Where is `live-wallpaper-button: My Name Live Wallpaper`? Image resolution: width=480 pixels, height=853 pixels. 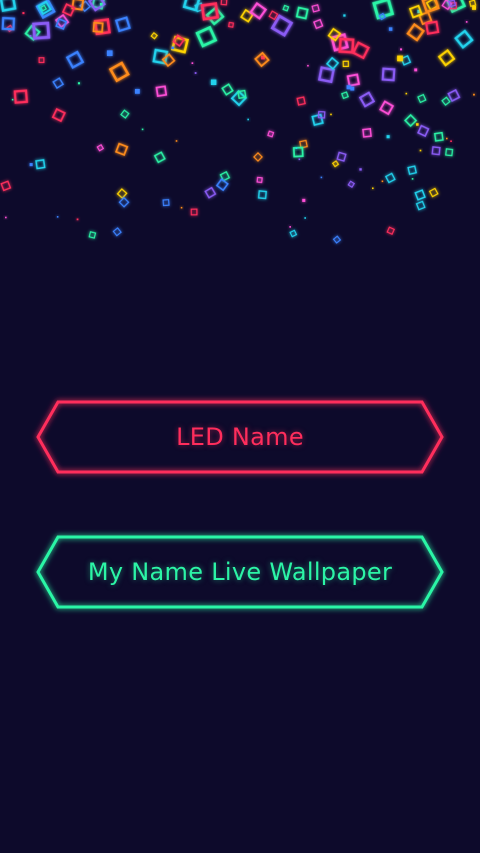 live-wallpaper-button: My Name Live Wallpaper is located at coordinates (240, 572).